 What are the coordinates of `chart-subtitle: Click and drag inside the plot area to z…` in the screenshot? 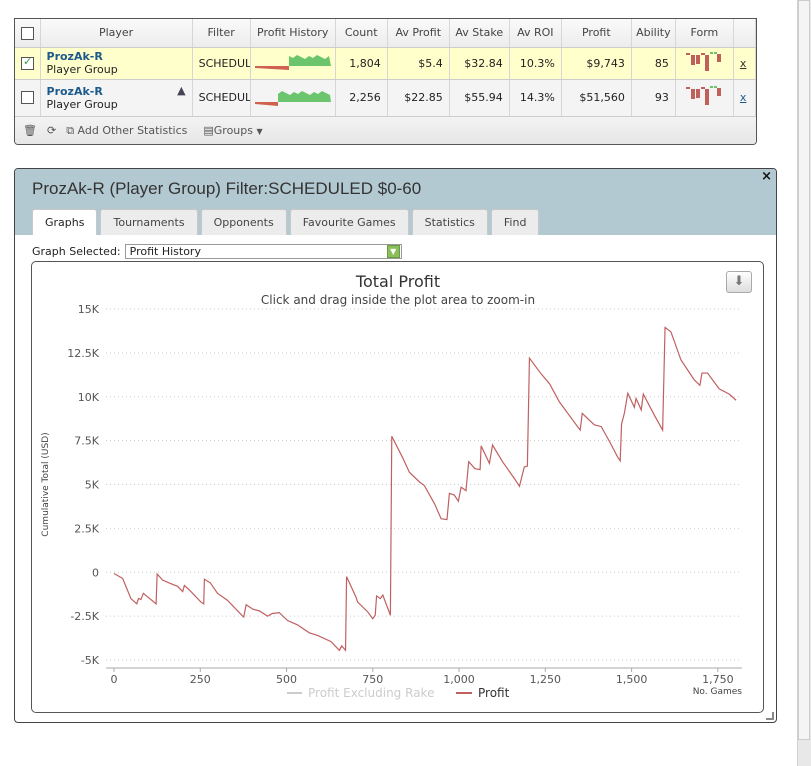 It's located at (398, 300).